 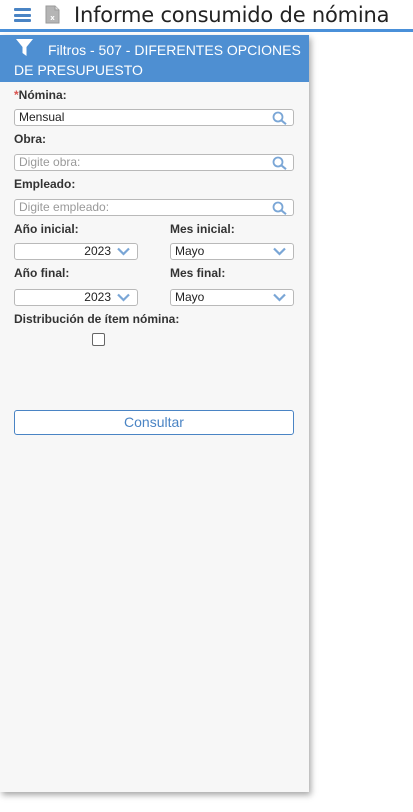 What do you see at coordinates (97, 297) in the screenshot?
I see `anio-final-value: 2023` at bounding box center [97, 297].